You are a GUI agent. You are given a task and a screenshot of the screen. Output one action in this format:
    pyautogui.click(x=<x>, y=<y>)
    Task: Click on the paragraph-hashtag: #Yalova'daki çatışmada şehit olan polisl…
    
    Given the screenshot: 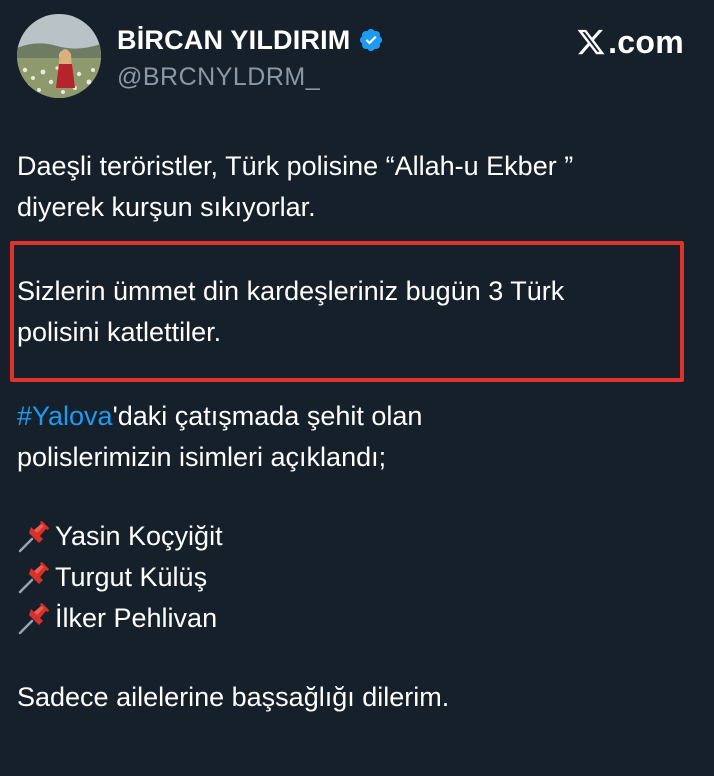 What is the action you would take?
    pyautogui.click(x=357, y=437)
    